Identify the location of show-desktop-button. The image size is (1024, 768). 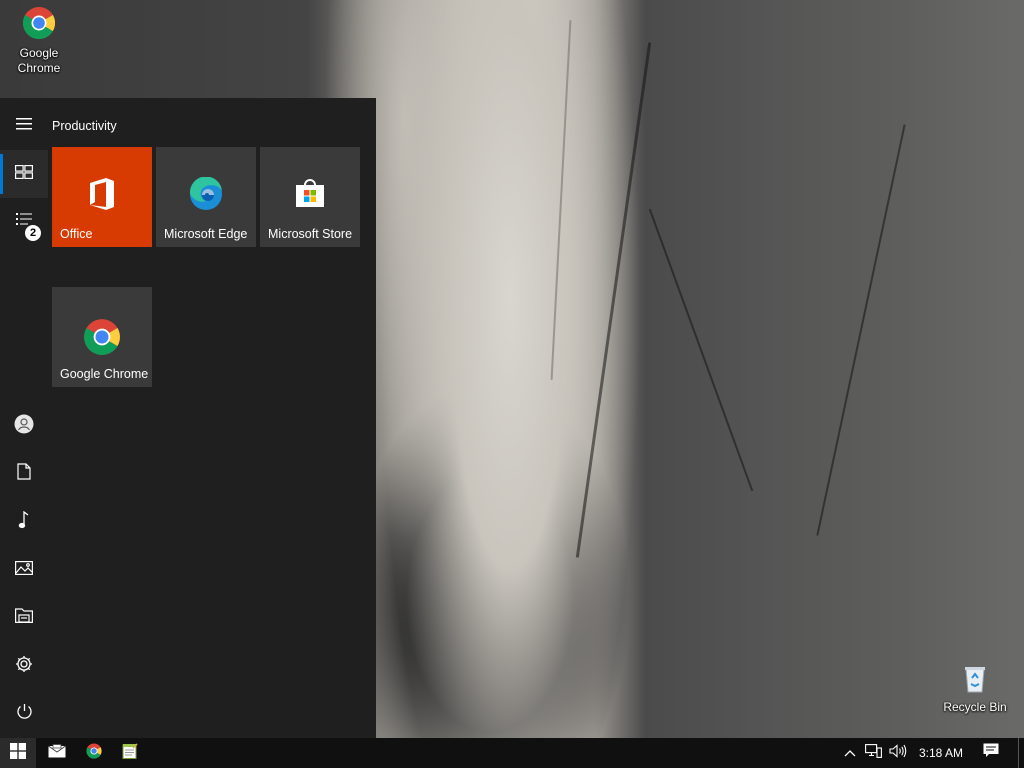
(1021, 753).